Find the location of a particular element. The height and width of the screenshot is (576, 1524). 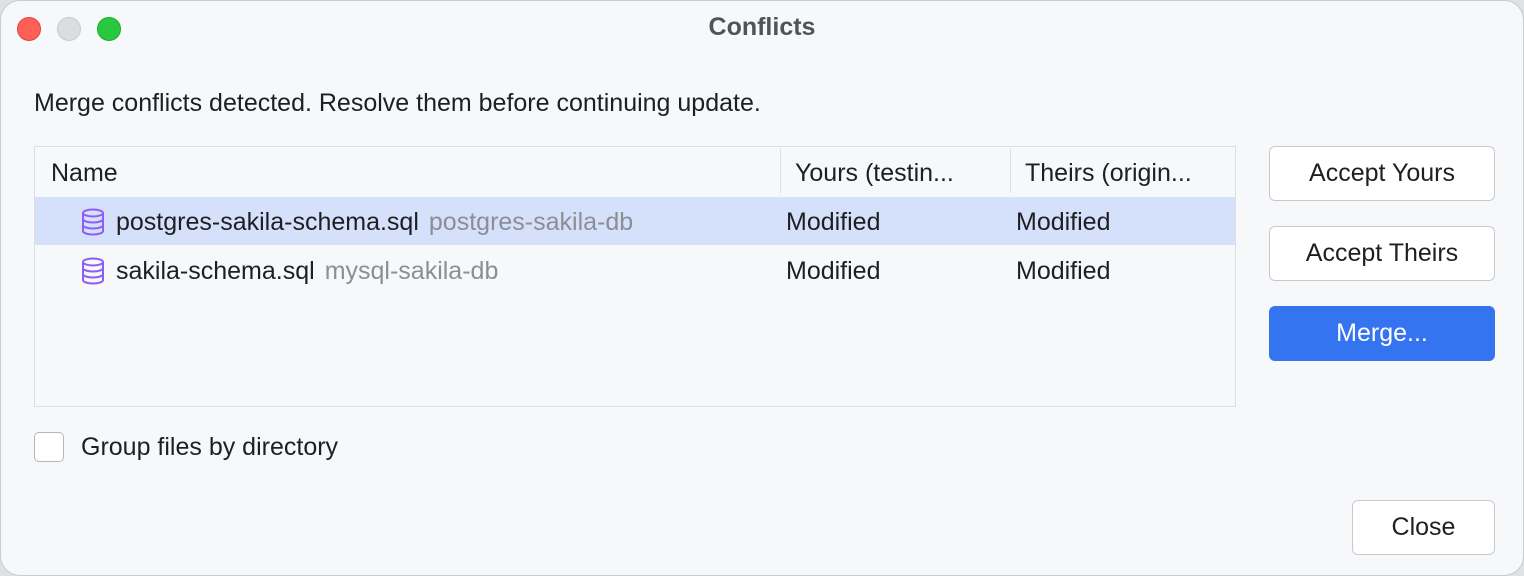

file-name: sakila-schema.sql is located at coordinates (215, 271).